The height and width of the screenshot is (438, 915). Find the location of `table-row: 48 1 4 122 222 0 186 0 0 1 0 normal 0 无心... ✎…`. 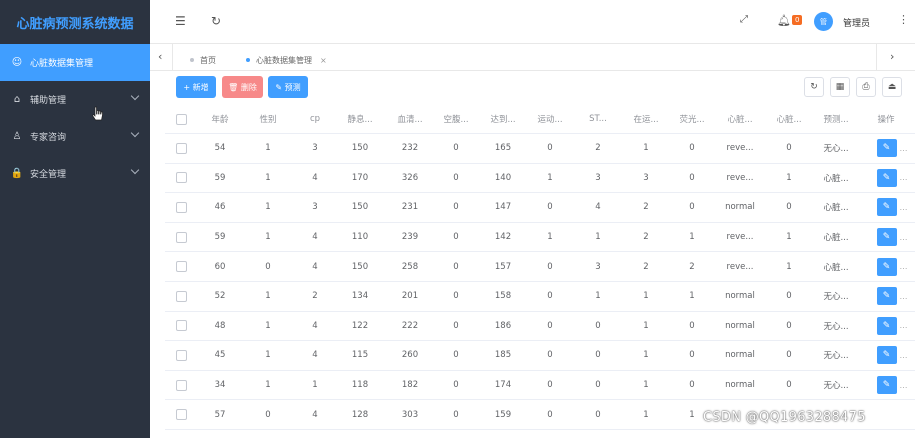

table-row: 48 1 4 122 222 0 186 0 0 1 0 normal 0 无心... ✎… is located at coordinates (540, 327).